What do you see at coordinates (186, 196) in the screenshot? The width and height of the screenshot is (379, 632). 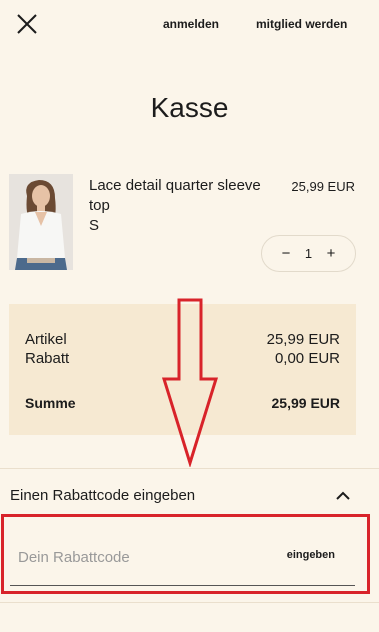 I see `product-name: Lace detail quarter sleeve top` at bounding box center [186, 196].